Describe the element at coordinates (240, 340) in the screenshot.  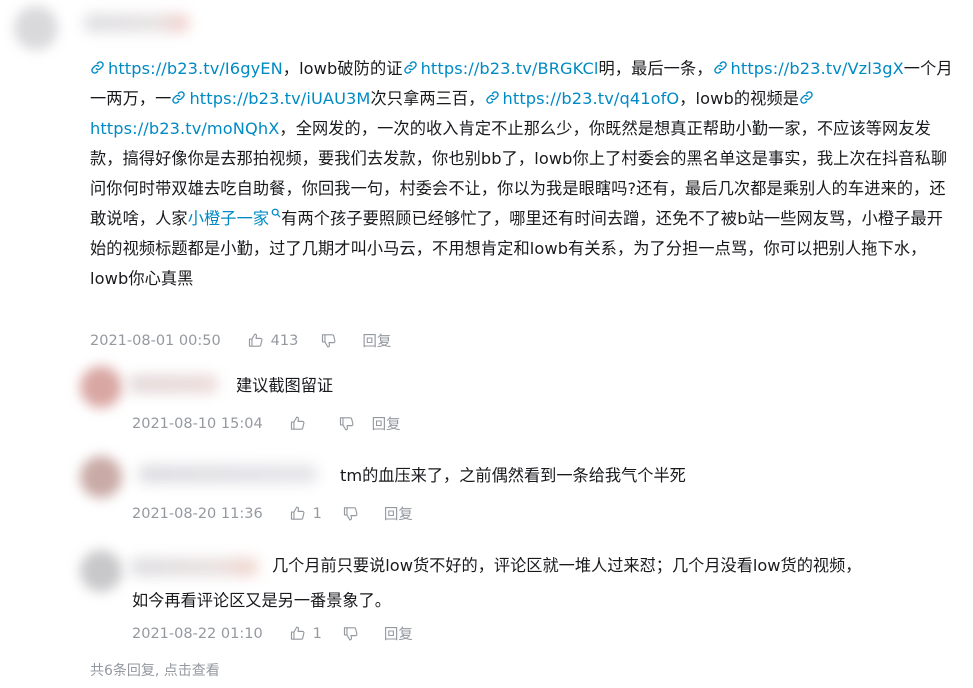
I see `comment-meta: 2021-08-01 00:50 413 回复` at that location.